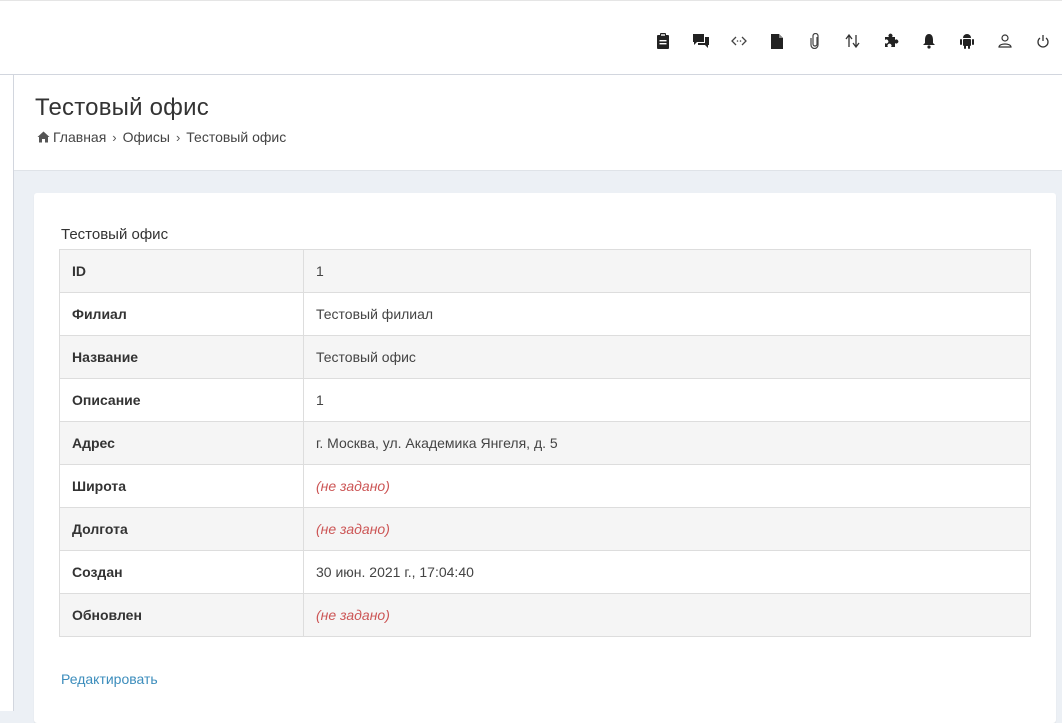 Image resolution: width=1062 pixels, height=723 pixels. I want to click on row-label: Филиал, so click(181, 314).